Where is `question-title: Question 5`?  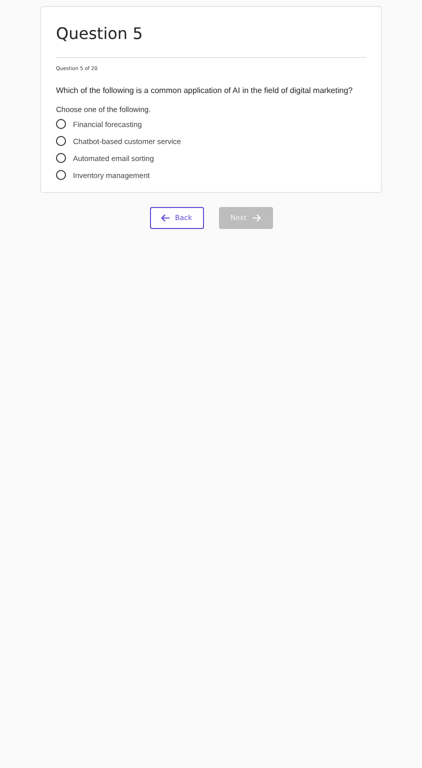
question-title: Question 5 is located at coordinates (100, 34).